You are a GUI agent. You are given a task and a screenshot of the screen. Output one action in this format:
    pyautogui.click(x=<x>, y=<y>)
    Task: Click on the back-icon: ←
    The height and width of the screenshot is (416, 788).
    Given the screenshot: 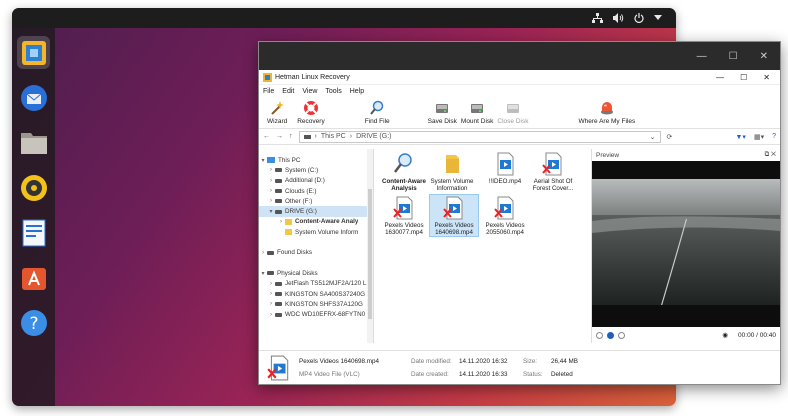 What is the action you would take?
    pyautogui.click(x=266, y=136)
    